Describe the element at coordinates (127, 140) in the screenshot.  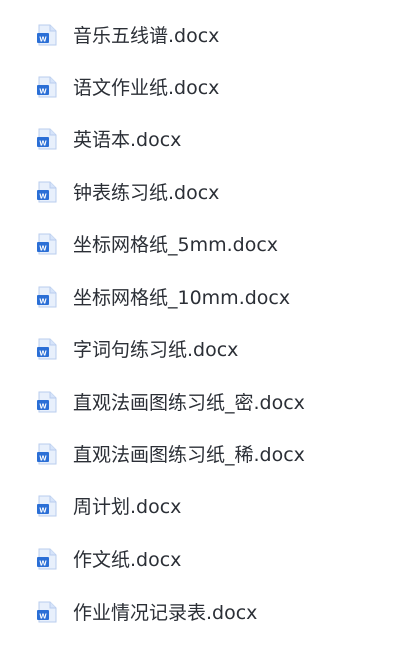
I see `file-name: 英语本.docx` at that location.